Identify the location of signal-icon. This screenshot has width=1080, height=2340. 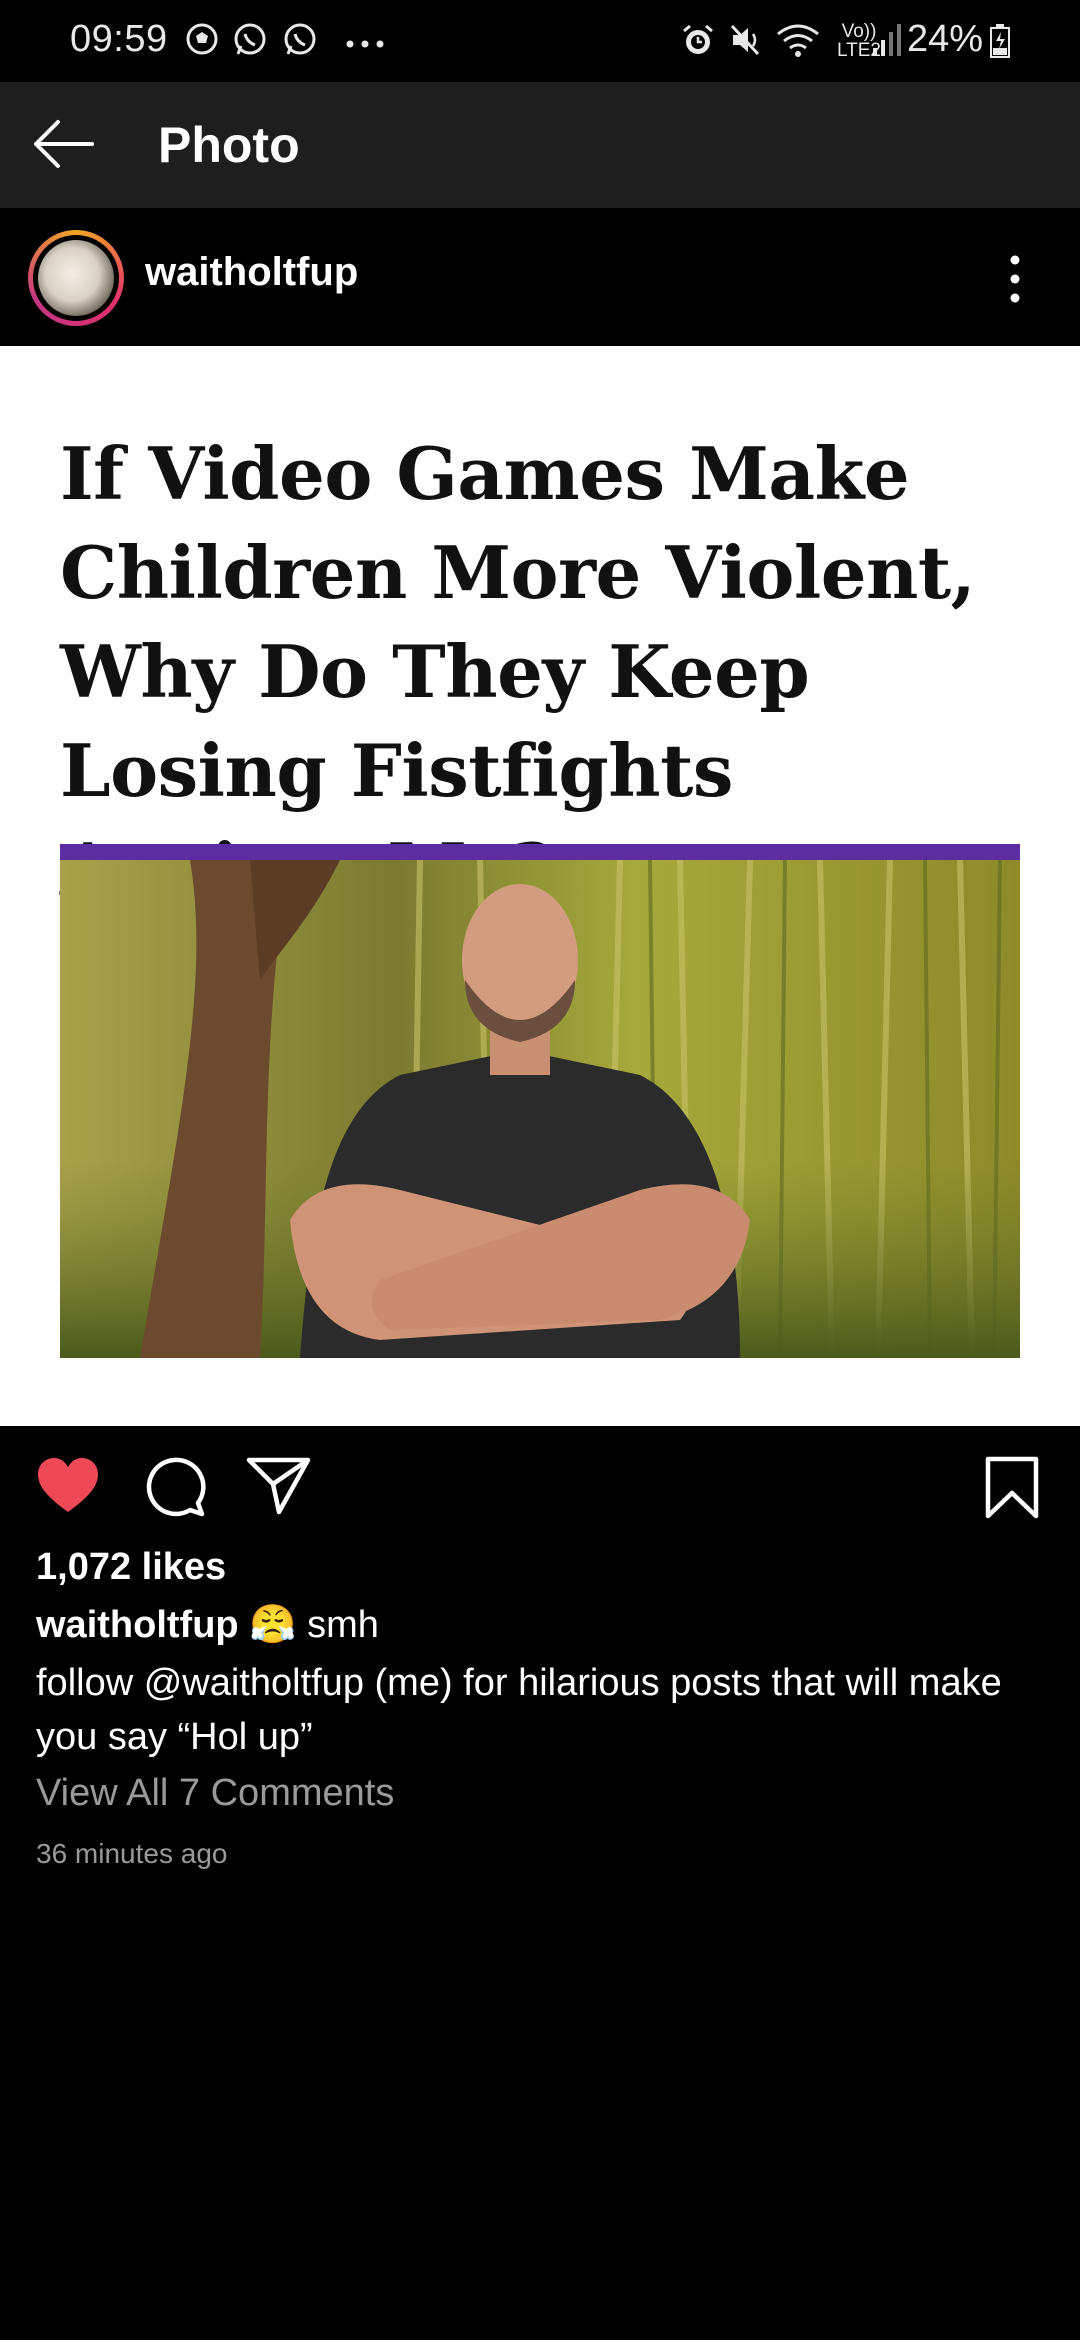
(887, 42).